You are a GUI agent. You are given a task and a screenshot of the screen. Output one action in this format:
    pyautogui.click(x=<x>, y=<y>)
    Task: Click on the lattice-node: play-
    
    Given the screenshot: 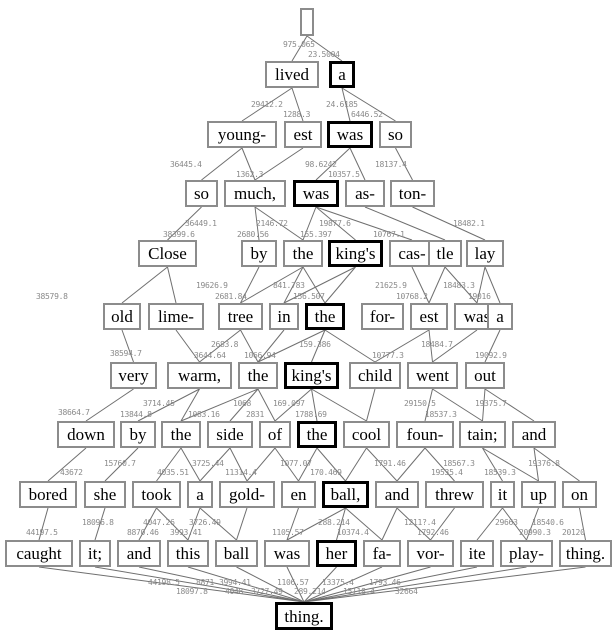 What is the action you would take?
    pyautogui.click(x=526, y=553)
    